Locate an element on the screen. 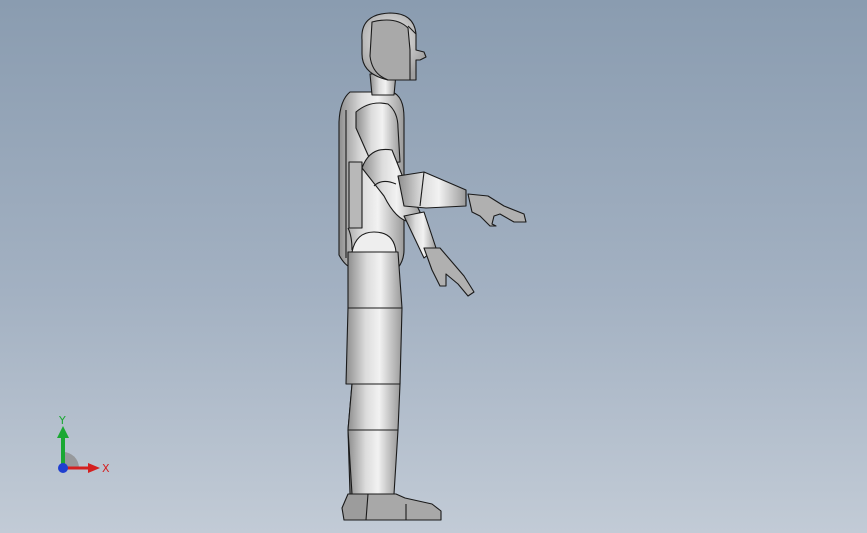 The width and height of the screenshot is (867, 533). axis-triad: Y X is located at coordinates (83, 444).